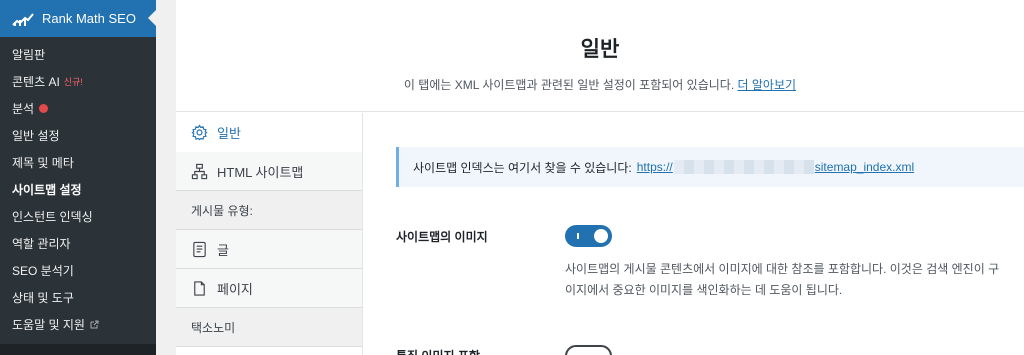  What do you see at coordinates (78, 243) in the screenshot?
I see `submenu-item-role-manager: 역할 관리자` at bounding box center [78, 243].